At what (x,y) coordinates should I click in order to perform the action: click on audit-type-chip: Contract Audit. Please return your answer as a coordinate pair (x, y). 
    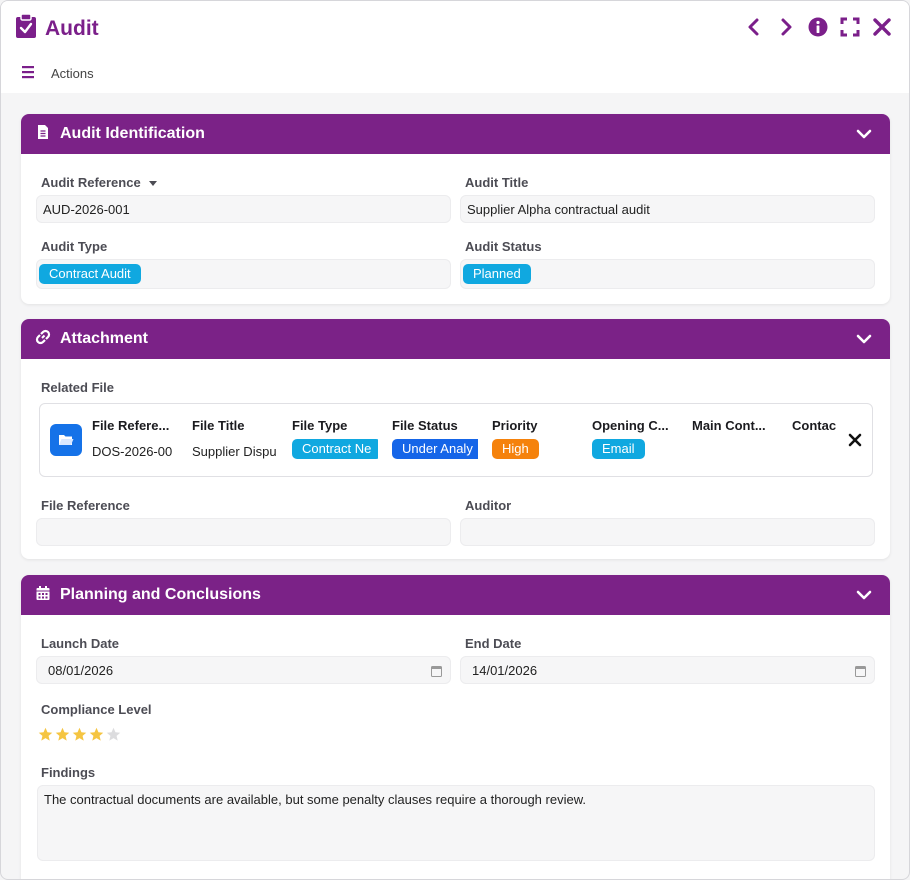
    Looking at the image, I should click on (90, 274).